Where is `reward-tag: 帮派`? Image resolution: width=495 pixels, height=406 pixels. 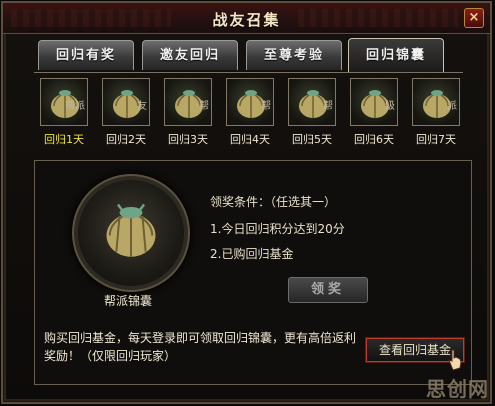
reward-tag: 帮派 is located at coordinates (75, 106).